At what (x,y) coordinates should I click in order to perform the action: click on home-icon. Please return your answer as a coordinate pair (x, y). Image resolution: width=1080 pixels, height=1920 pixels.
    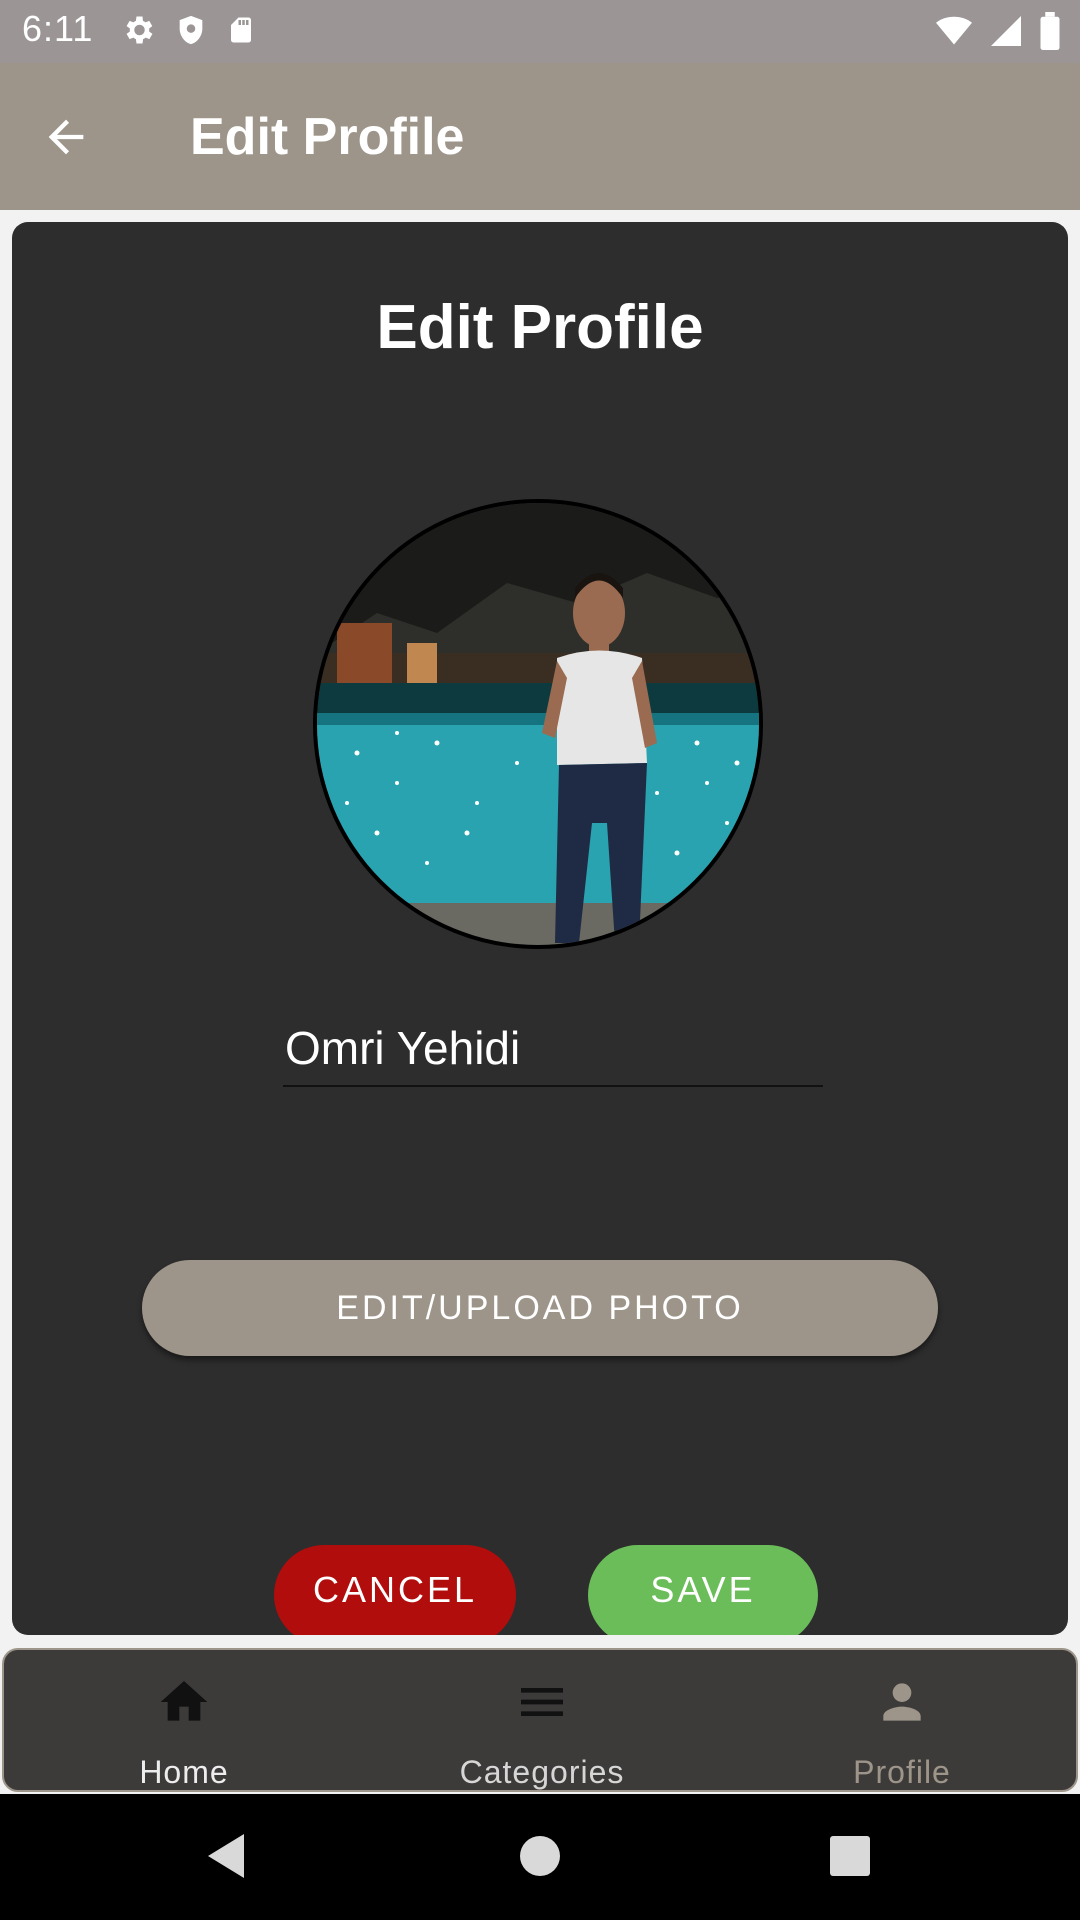
    Looking at the image, I should click on (184, 1701).